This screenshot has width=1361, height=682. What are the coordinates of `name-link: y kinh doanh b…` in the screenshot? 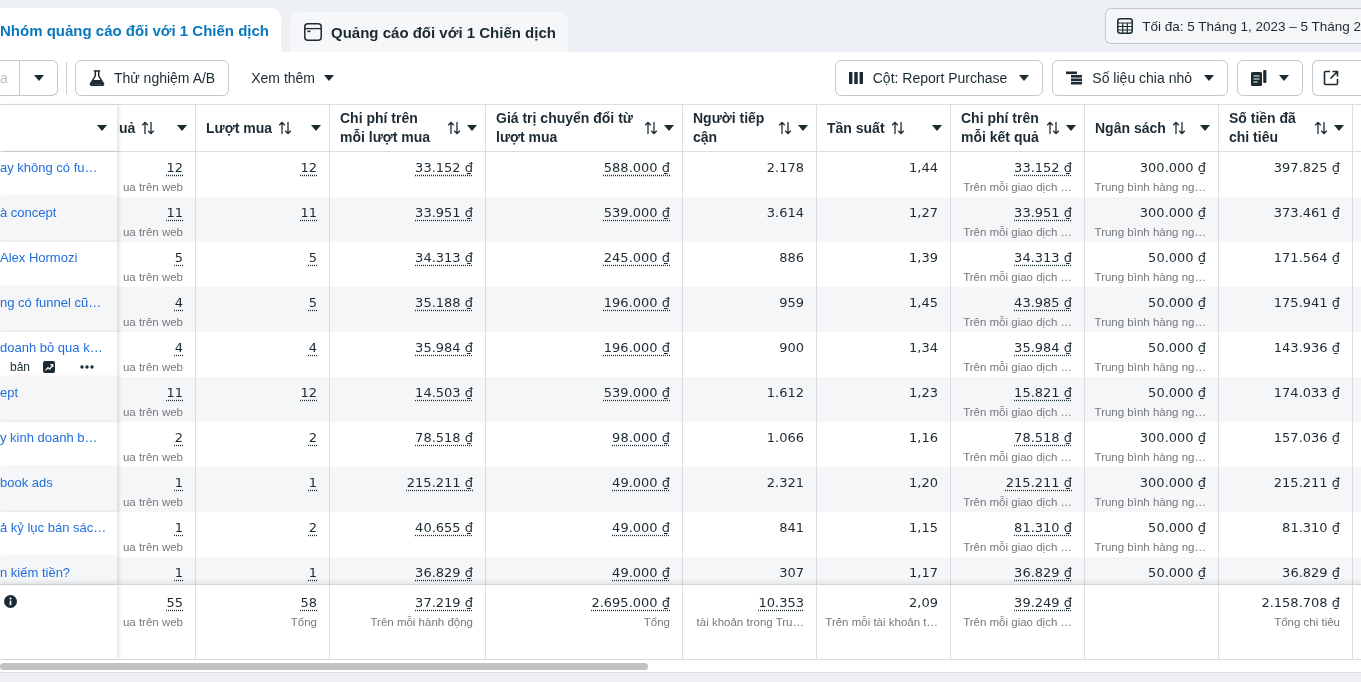 It's located at (49, 438).